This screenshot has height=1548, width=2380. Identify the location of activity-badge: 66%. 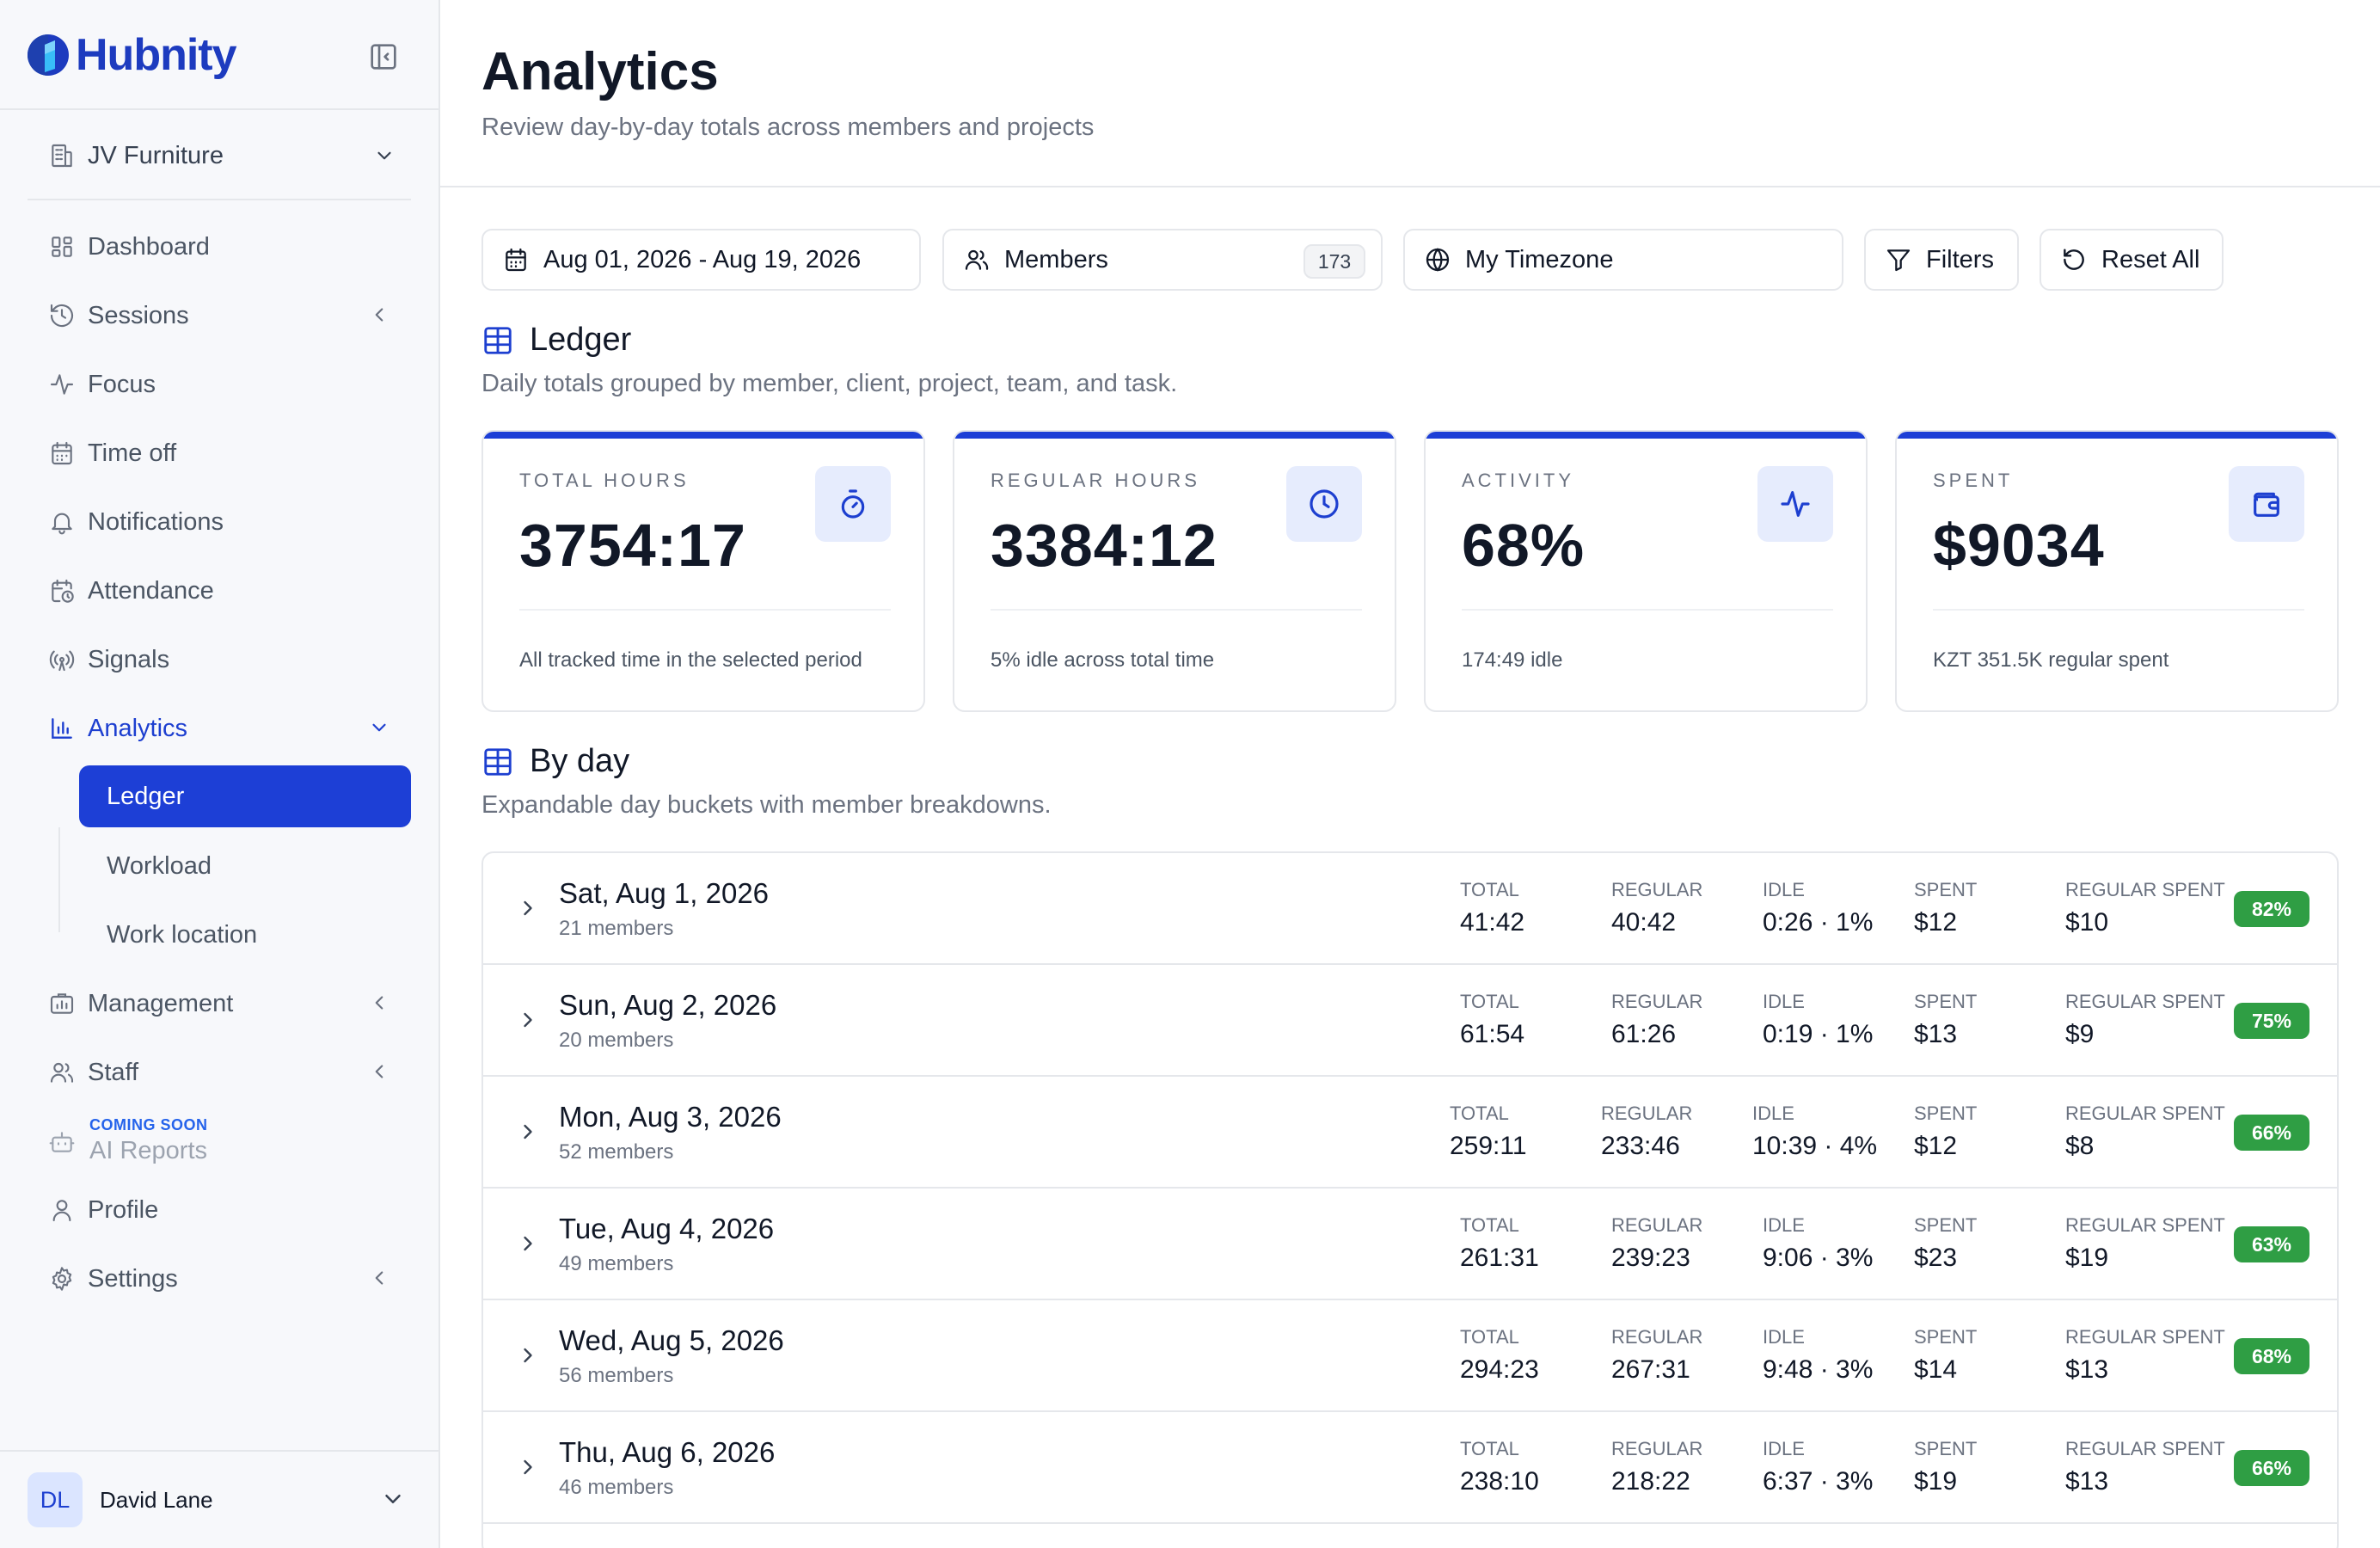
(2271, 1468).